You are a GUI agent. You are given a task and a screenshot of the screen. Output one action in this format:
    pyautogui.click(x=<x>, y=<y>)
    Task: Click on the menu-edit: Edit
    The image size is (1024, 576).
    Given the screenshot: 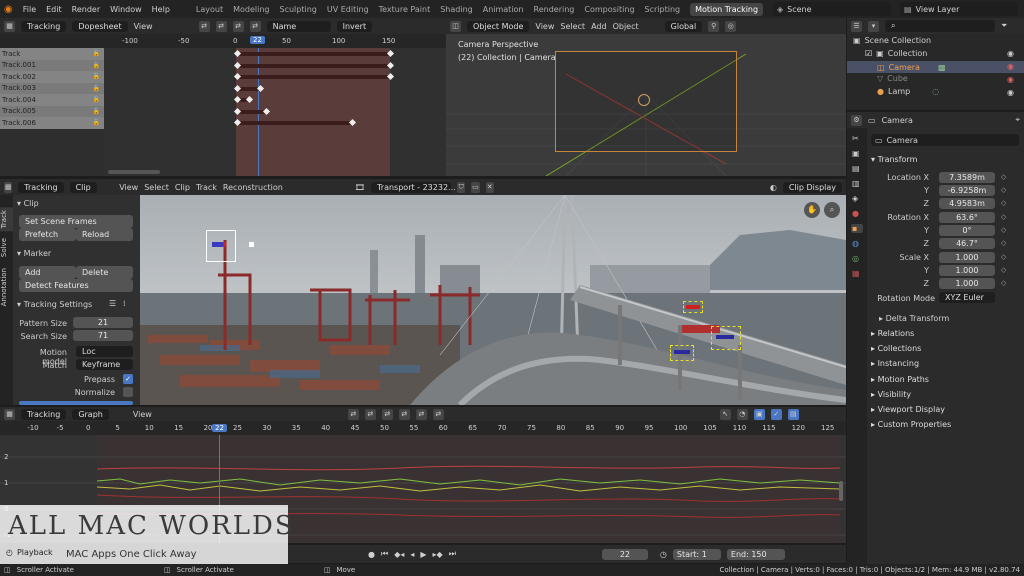 What is the action you would take?
    pyautogui.click(x=54, y=9)
    